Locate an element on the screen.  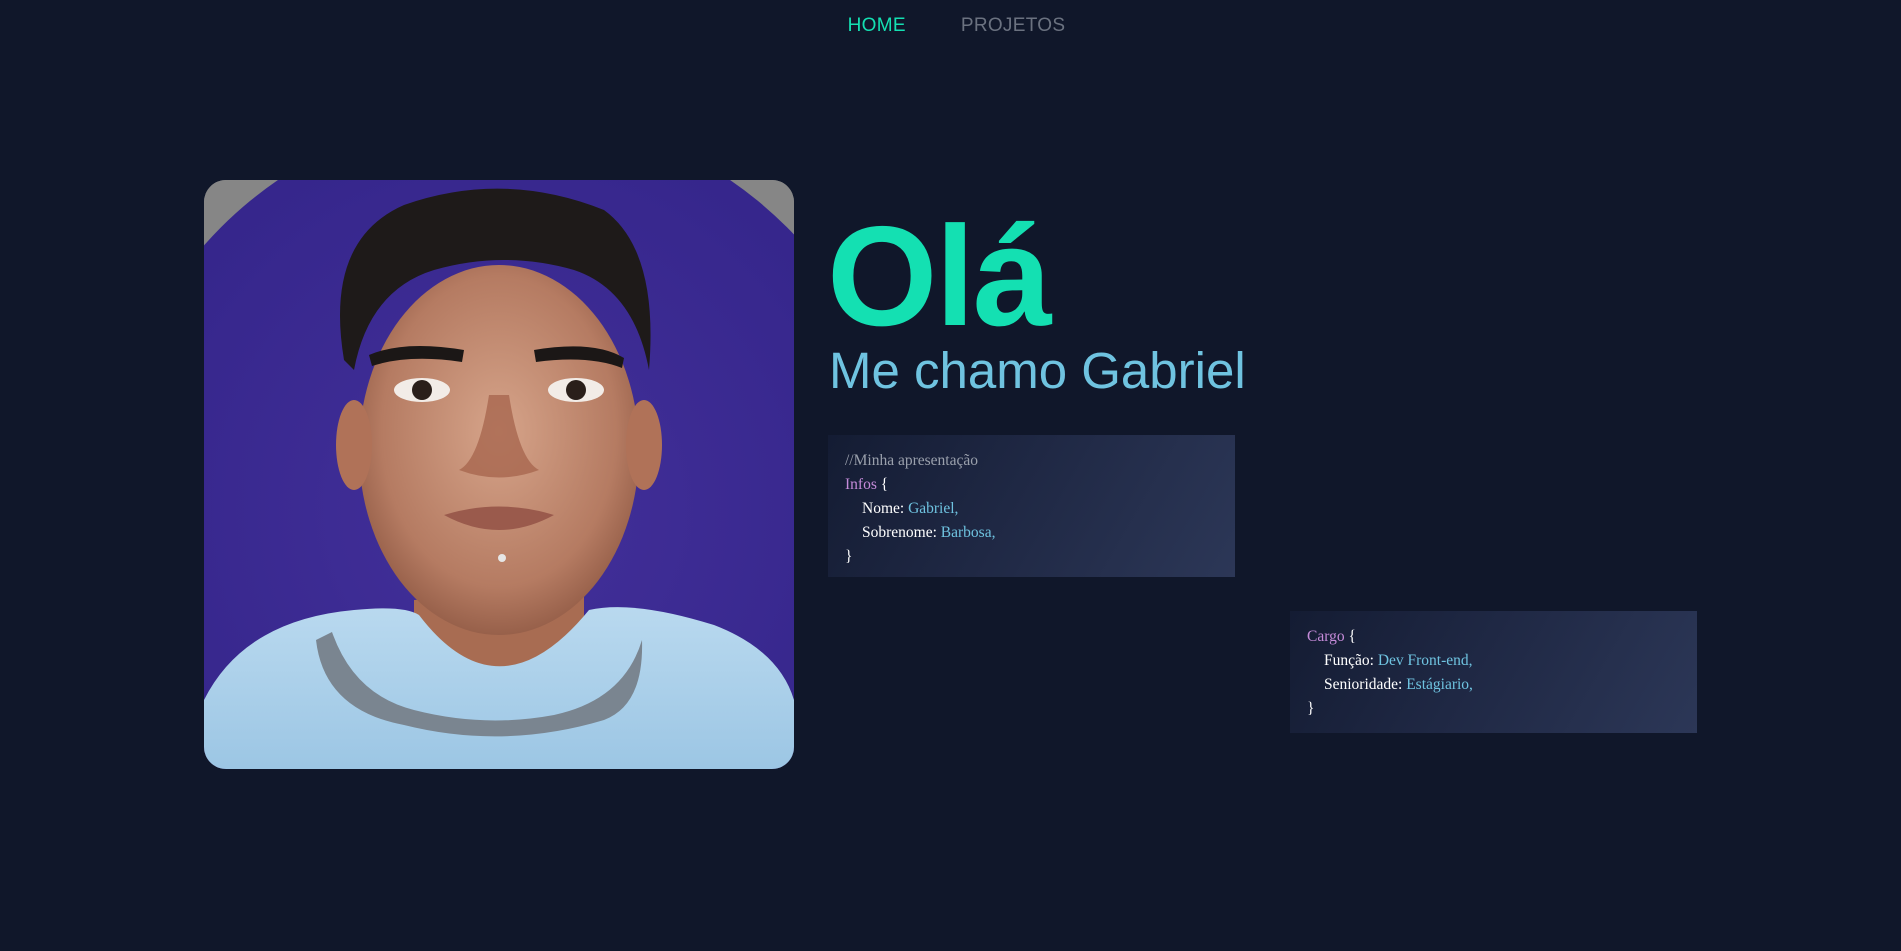
code-object-name: Cargo is located at coordinates (1326, 636).